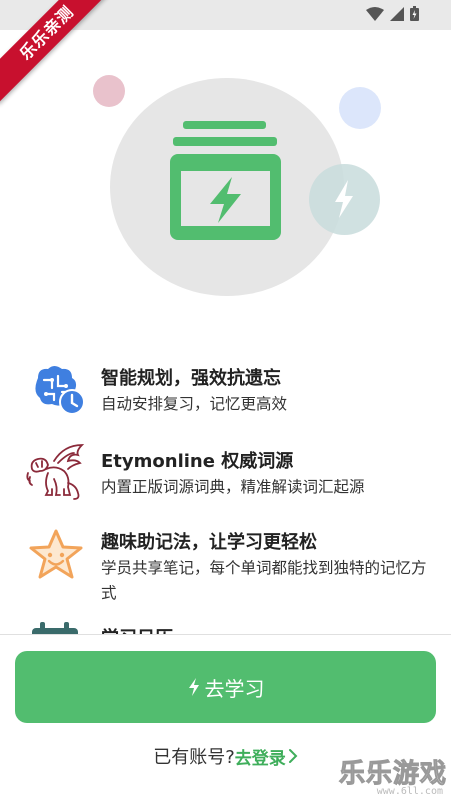 This screenshot has width=451, height=801. Describe the element at coordinates (60, 390) in the screenshot. I see `brain-clock-icon` at that location.